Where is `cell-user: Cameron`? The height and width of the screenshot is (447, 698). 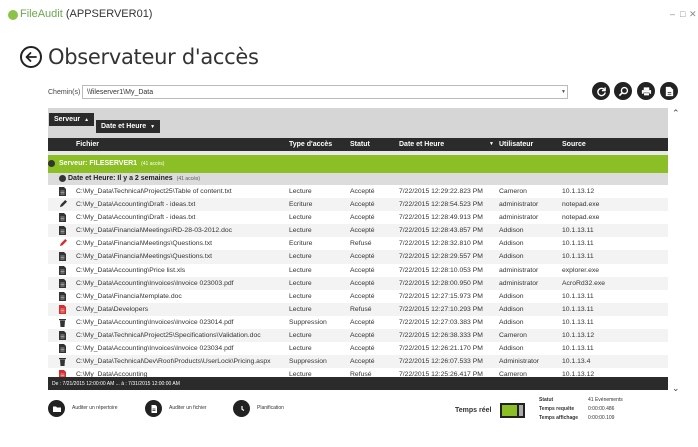
cell-user: Cameron is located at coordinates (513, 191).